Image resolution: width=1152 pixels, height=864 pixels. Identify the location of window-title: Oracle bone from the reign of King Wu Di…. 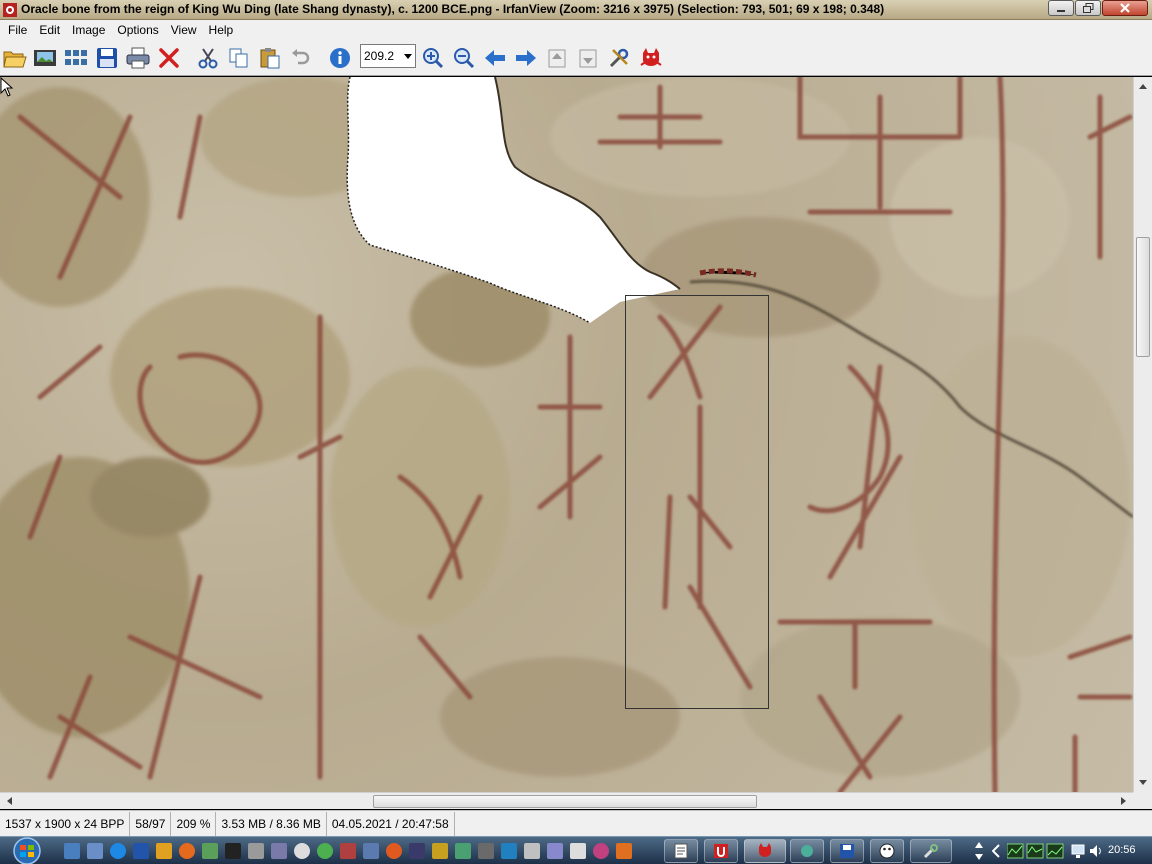
(453, 9).